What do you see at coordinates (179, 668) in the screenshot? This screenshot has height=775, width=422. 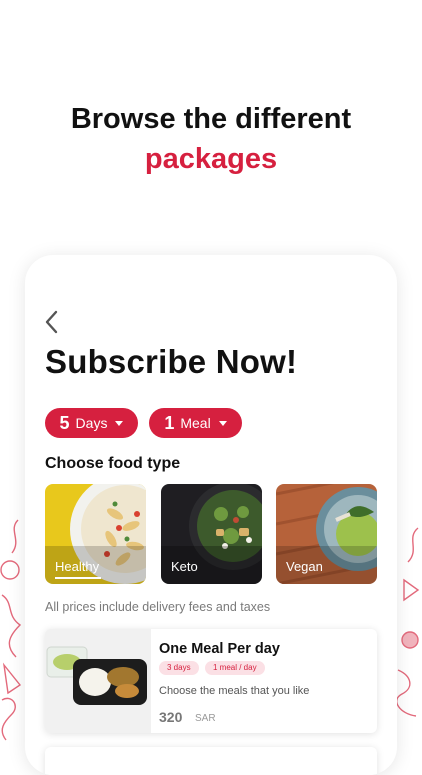 I see `package-days-tag: 3 days` at bounding box center [179, 668].